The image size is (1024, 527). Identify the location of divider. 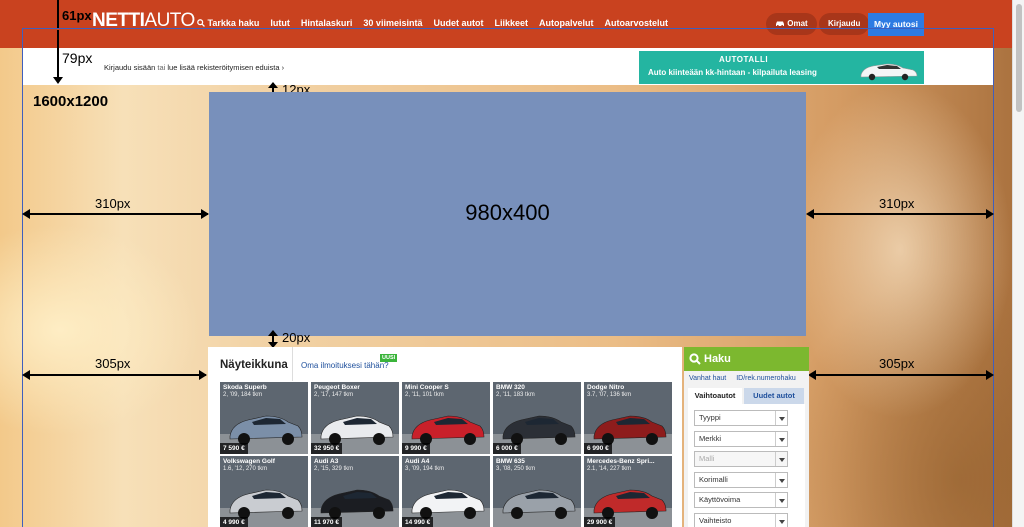
(292, 364).